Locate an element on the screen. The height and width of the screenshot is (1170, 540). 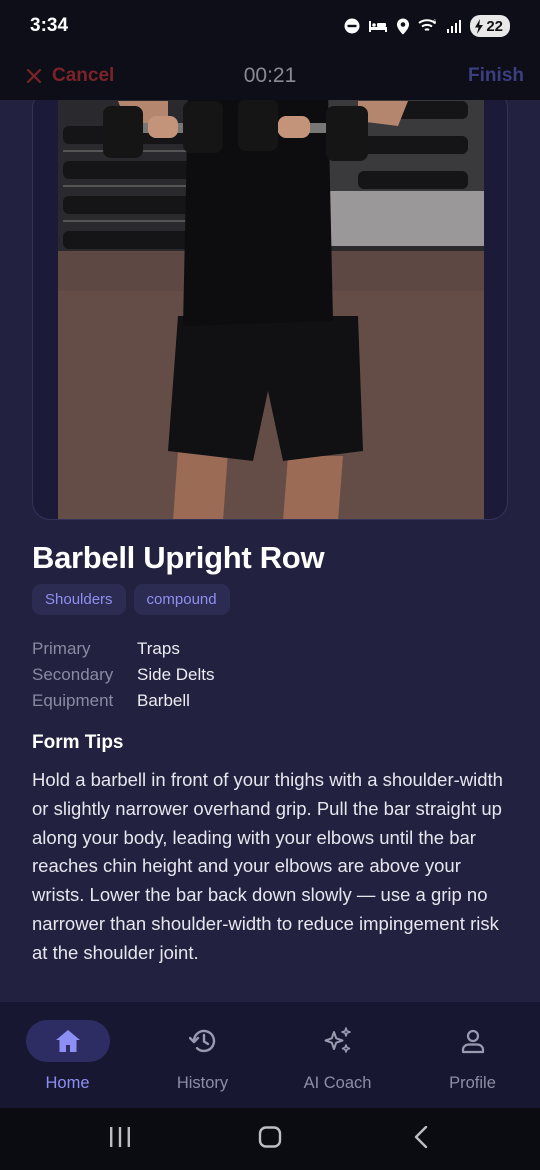
detail-value: Traps is located at coordinates (158, 648).